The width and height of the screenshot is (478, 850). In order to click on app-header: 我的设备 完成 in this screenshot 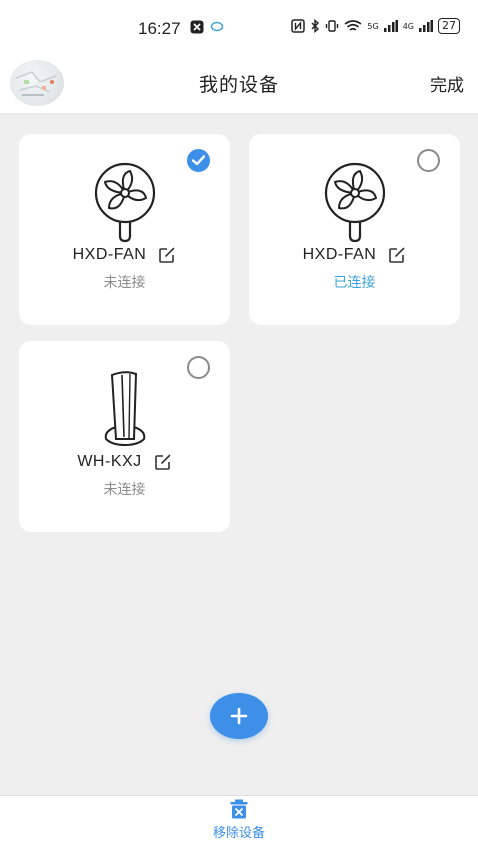, I will do `click(239, 86)`.